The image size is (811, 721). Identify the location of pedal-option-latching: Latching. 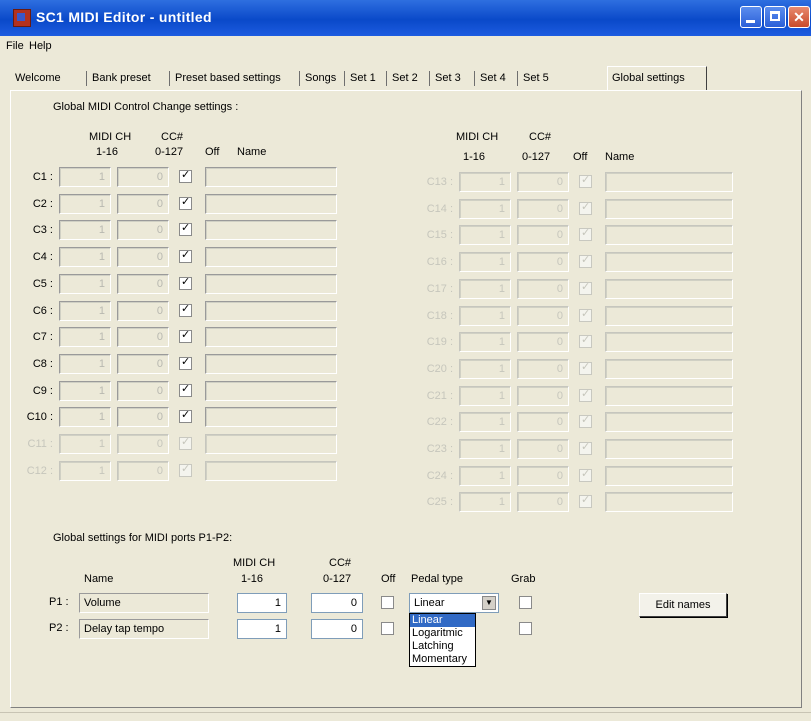
(442, 646).